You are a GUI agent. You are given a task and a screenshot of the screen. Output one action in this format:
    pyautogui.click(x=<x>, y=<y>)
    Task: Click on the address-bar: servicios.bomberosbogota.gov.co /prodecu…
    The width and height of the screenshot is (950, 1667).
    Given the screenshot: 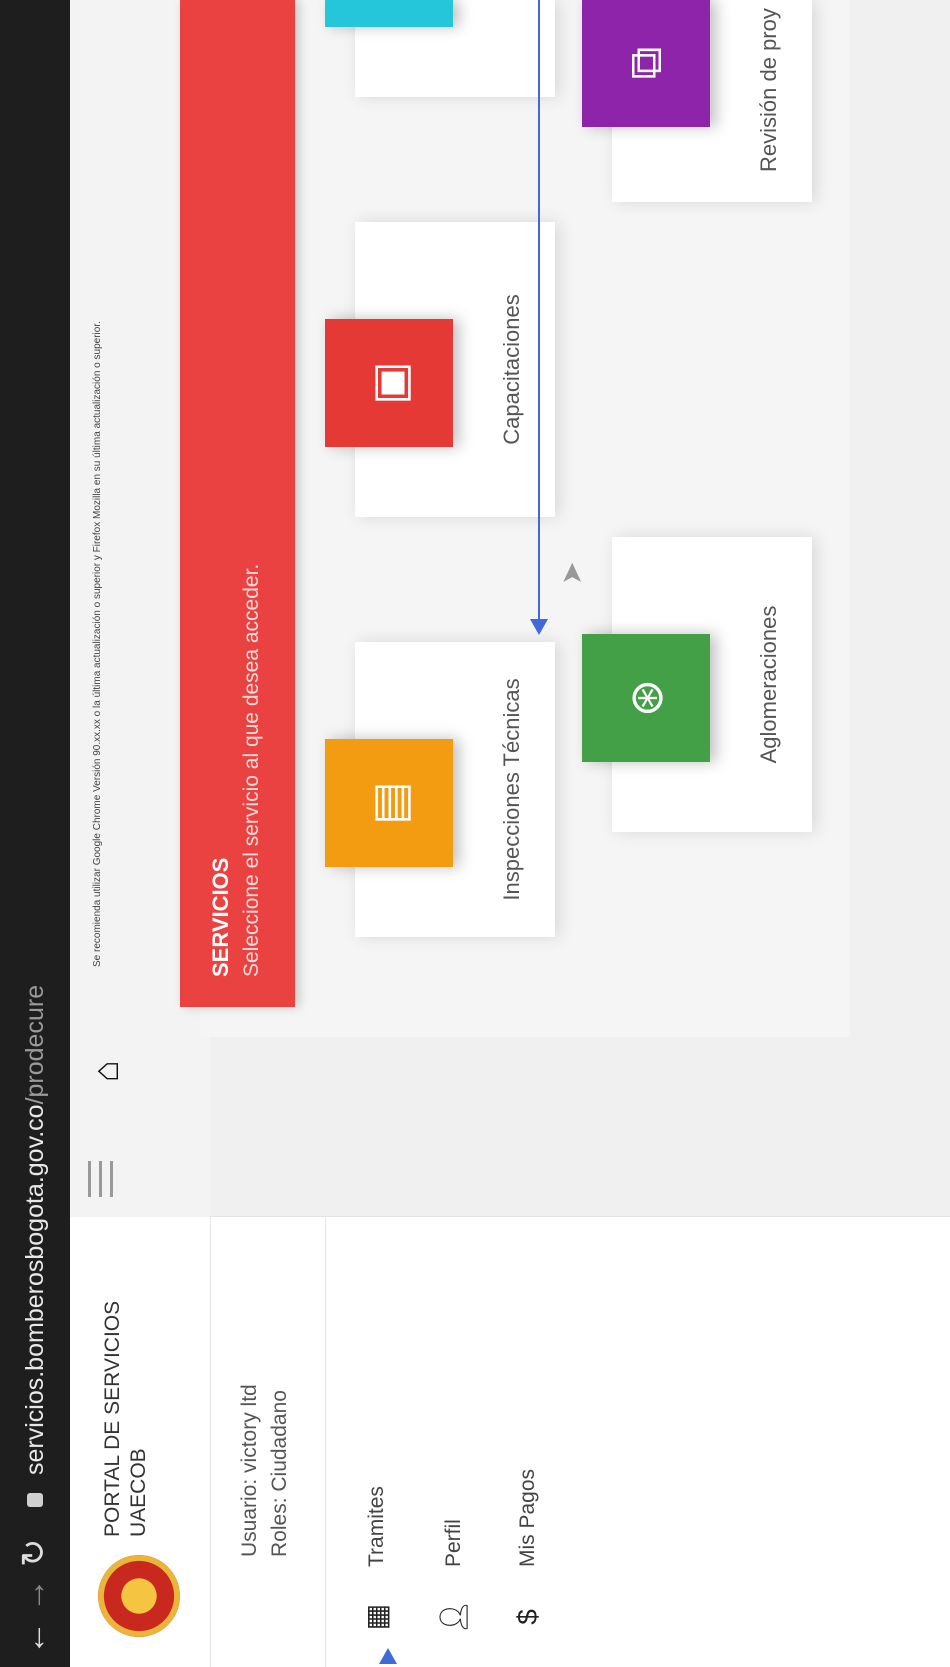 What is the action you would take?
    pyautogui.click(x=35, y=1017)
    